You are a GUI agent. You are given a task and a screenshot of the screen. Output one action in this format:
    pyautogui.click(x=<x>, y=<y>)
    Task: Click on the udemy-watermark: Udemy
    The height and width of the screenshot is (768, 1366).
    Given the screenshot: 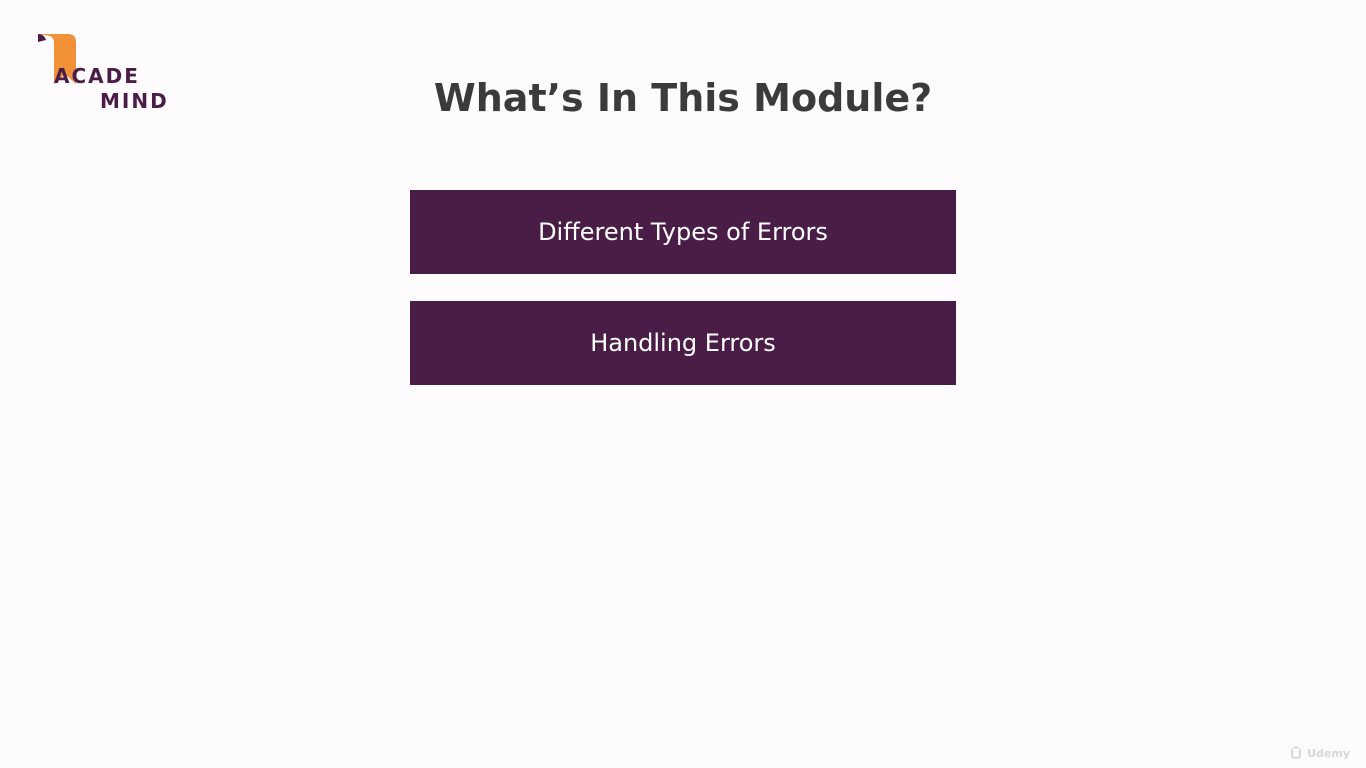 What is the action you would take?
    pyautogui.click(x=1319, y=753)
    